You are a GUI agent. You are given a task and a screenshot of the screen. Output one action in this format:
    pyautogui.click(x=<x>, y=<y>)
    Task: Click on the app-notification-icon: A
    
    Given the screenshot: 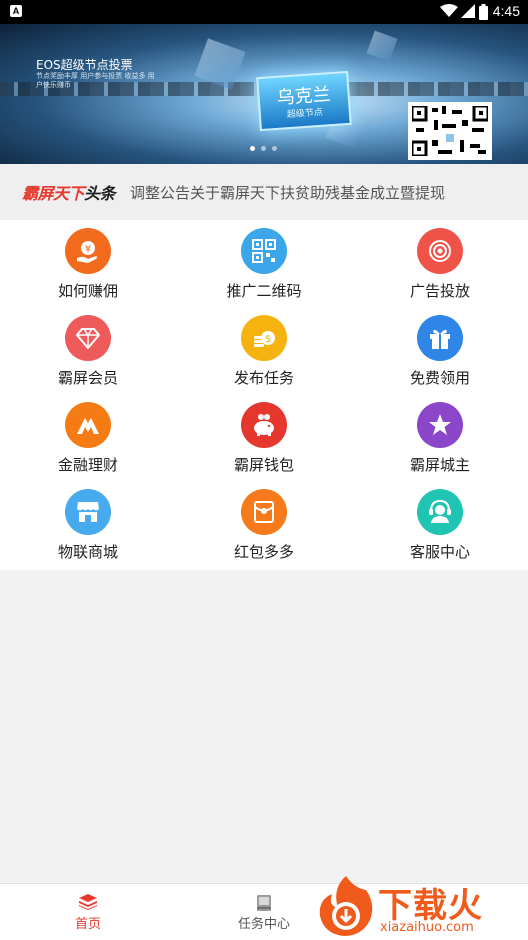 What is the action you would take?
    pyautogui.click(x=16, y=11)
    